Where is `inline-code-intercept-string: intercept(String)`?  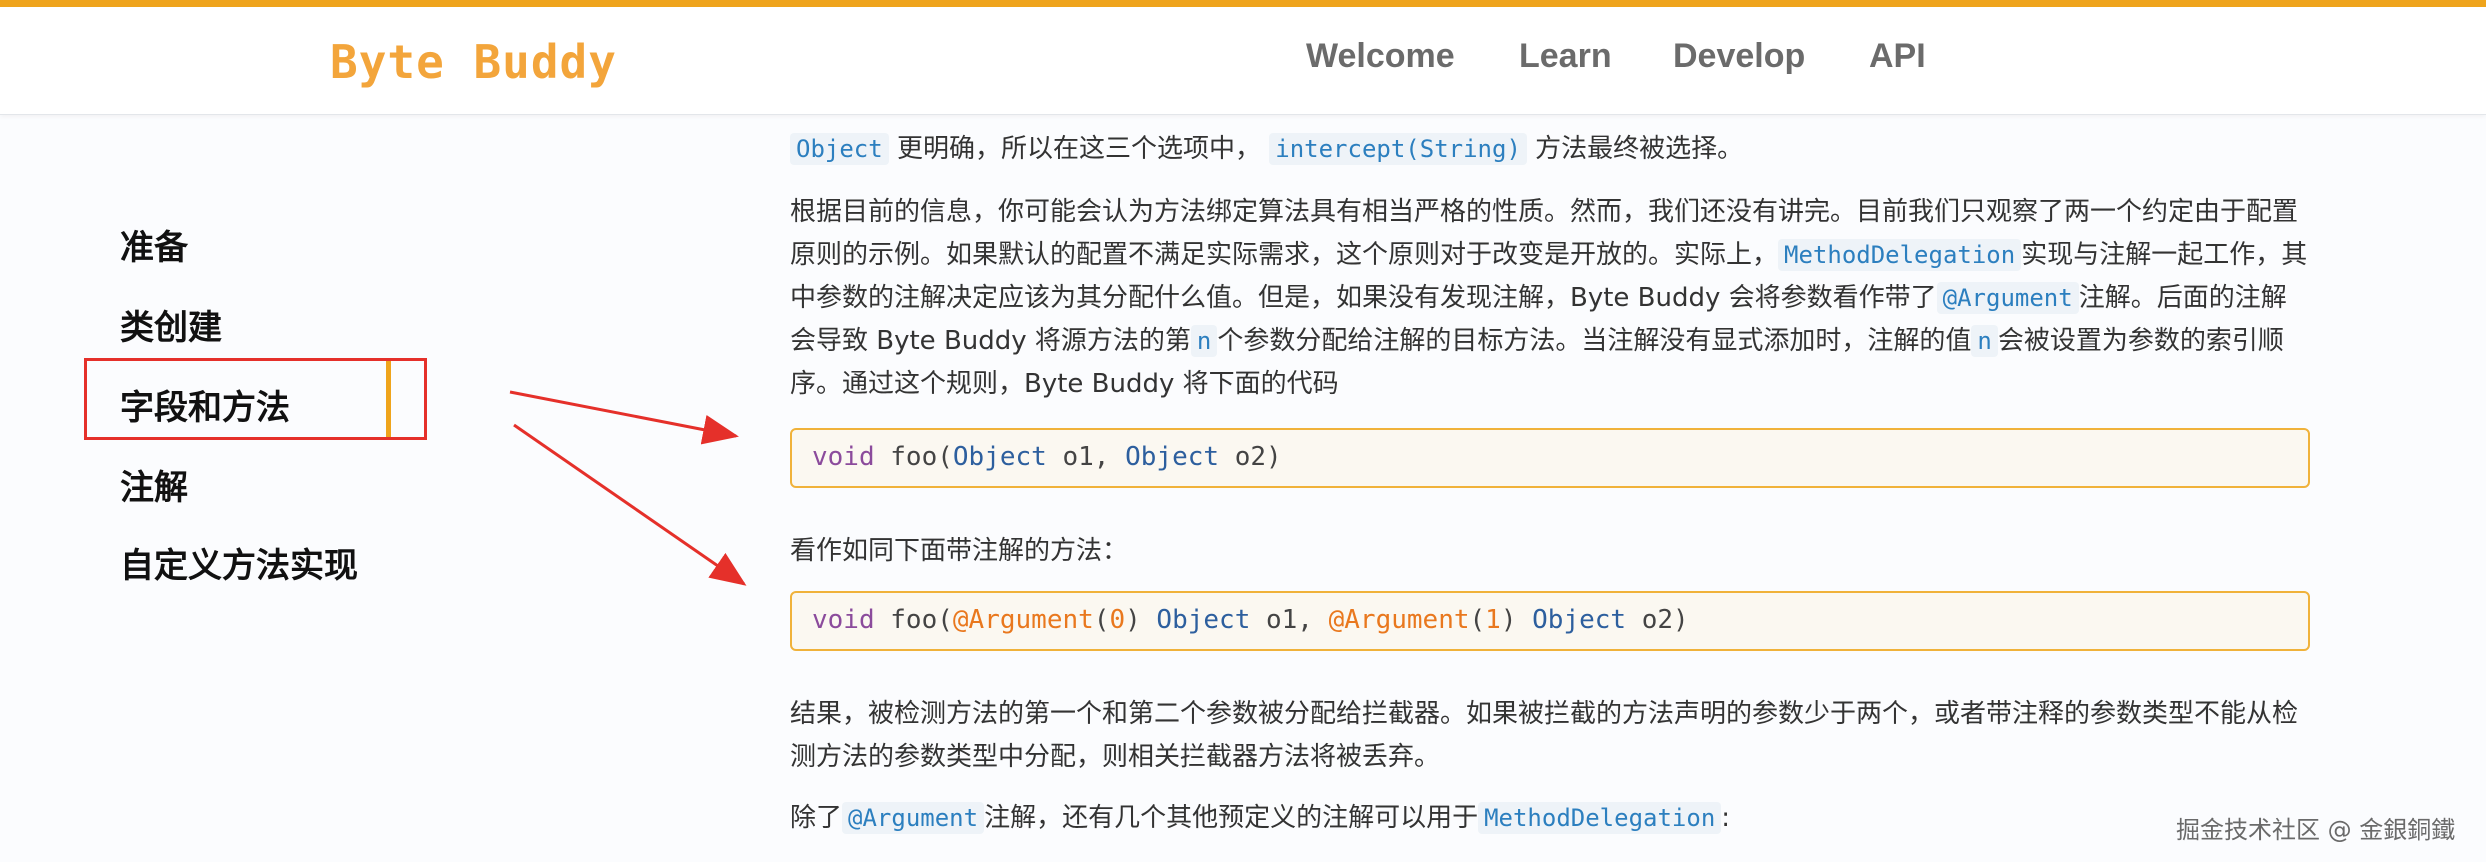
inline-code-intercept-string: intercept(String) is located at coordinates (1398, 149).